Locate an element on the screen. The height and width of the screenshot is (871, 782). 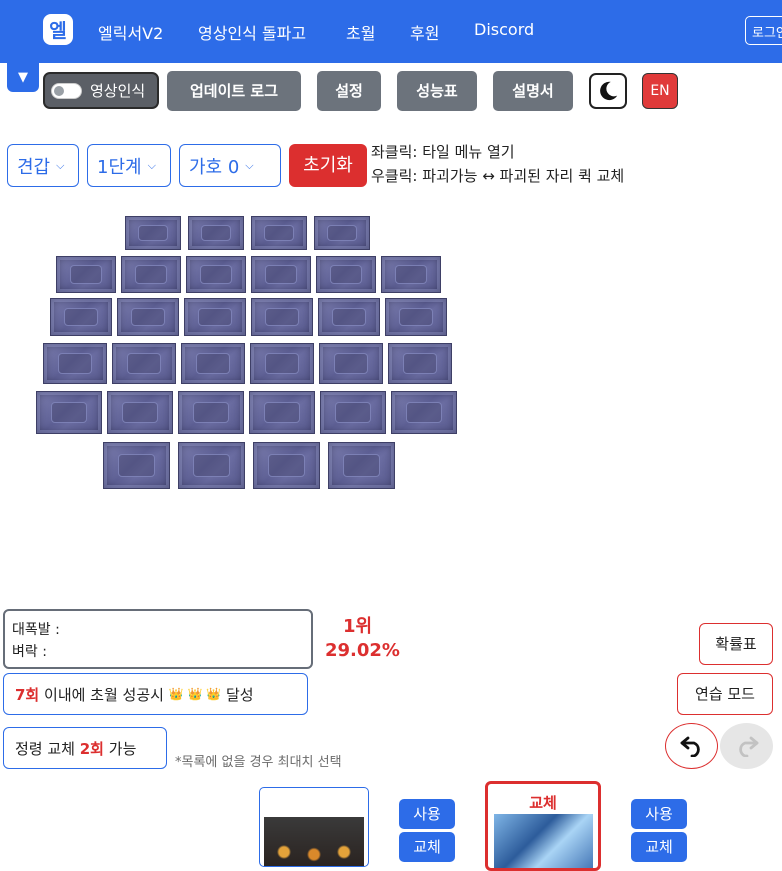
undo-icon is located at coordinates (690, 746).